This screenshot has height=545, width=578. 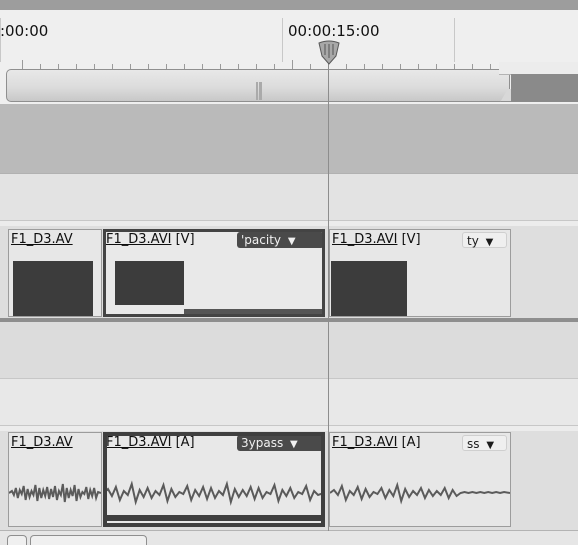 I want to click on video-track-top-strip, so click(x=289, y=223).